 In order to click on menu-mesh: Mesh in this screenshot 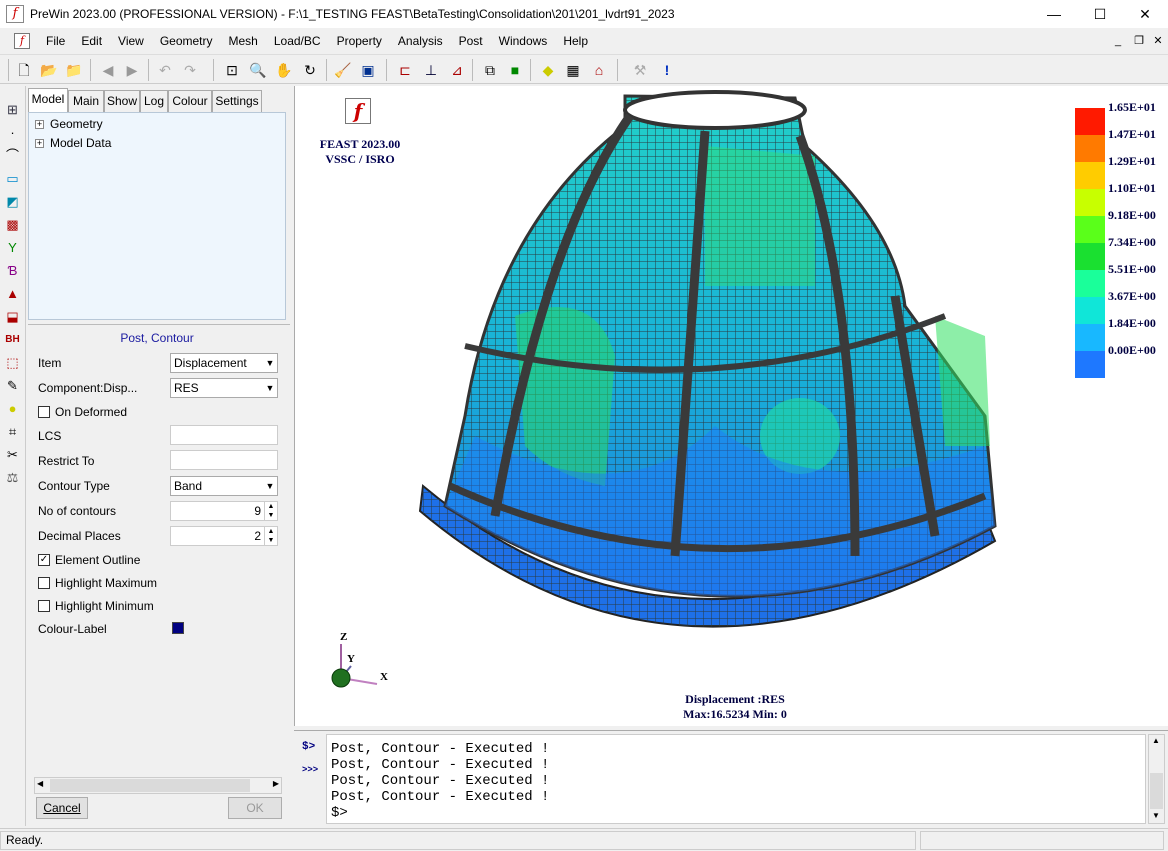, I will do `click(243, 41)`.